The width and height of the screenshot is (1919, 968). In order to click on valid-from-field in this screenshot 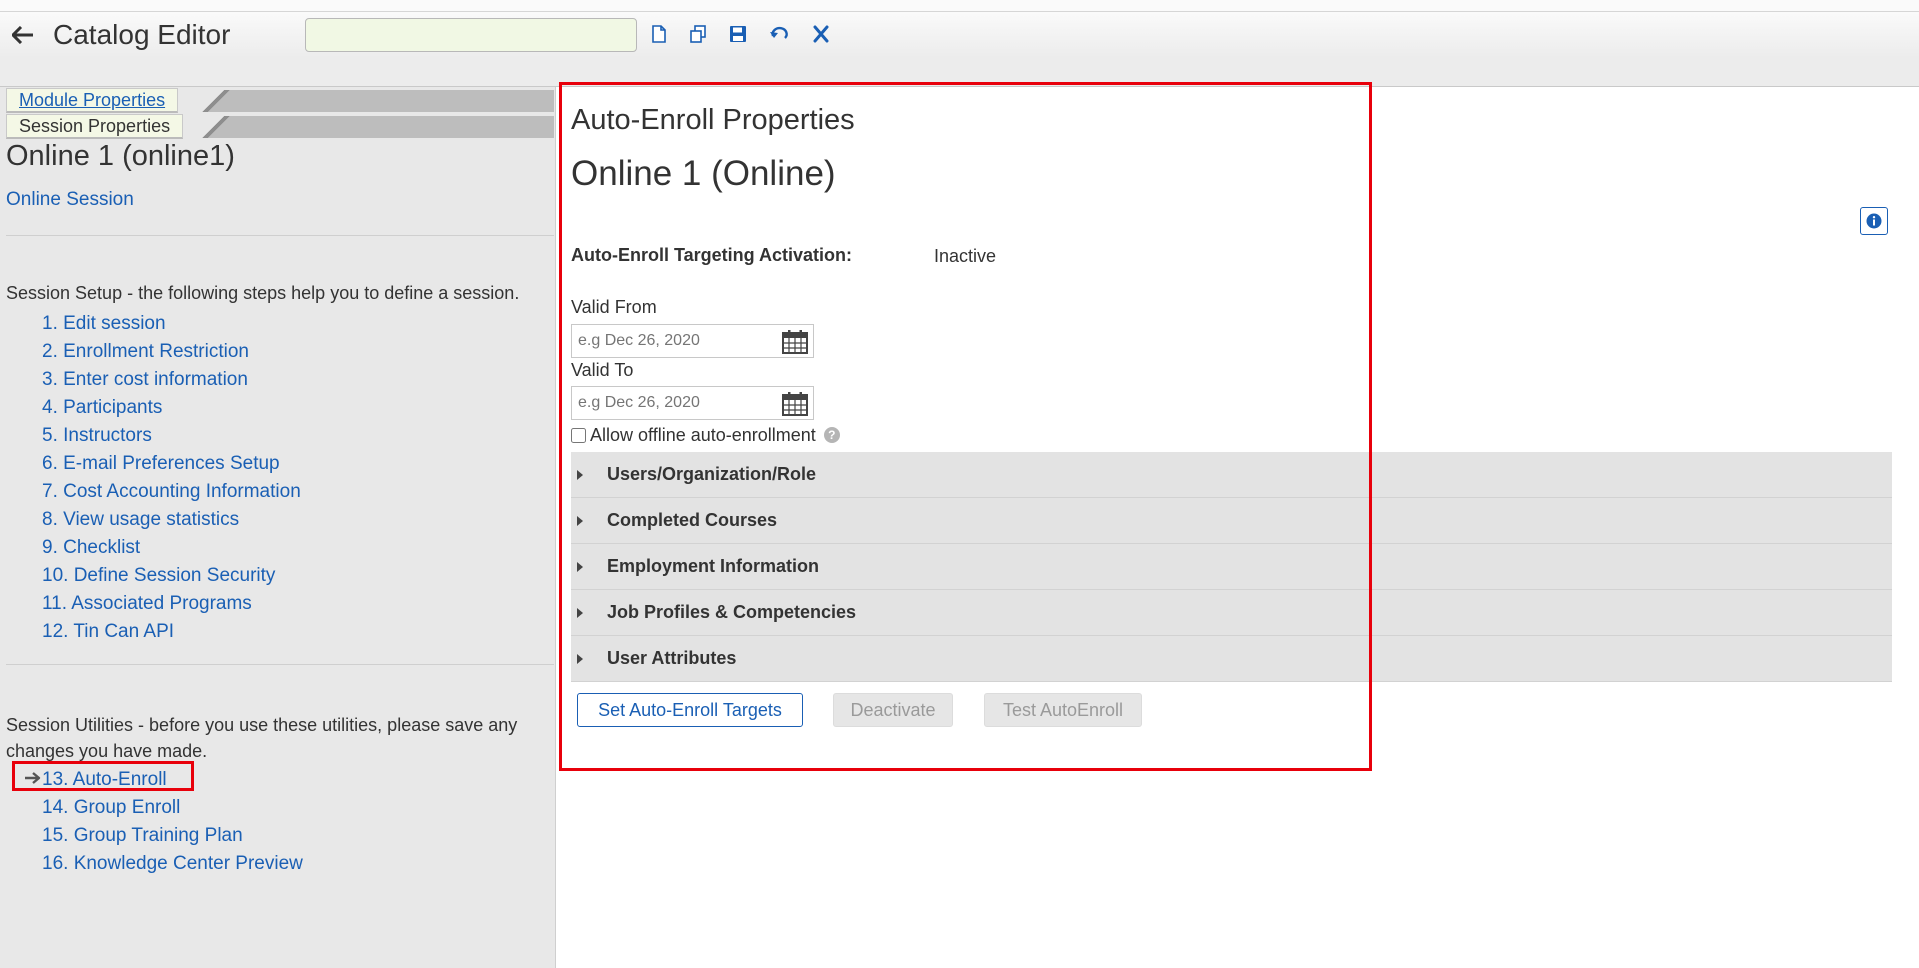, I will do `click(692, 341)`.